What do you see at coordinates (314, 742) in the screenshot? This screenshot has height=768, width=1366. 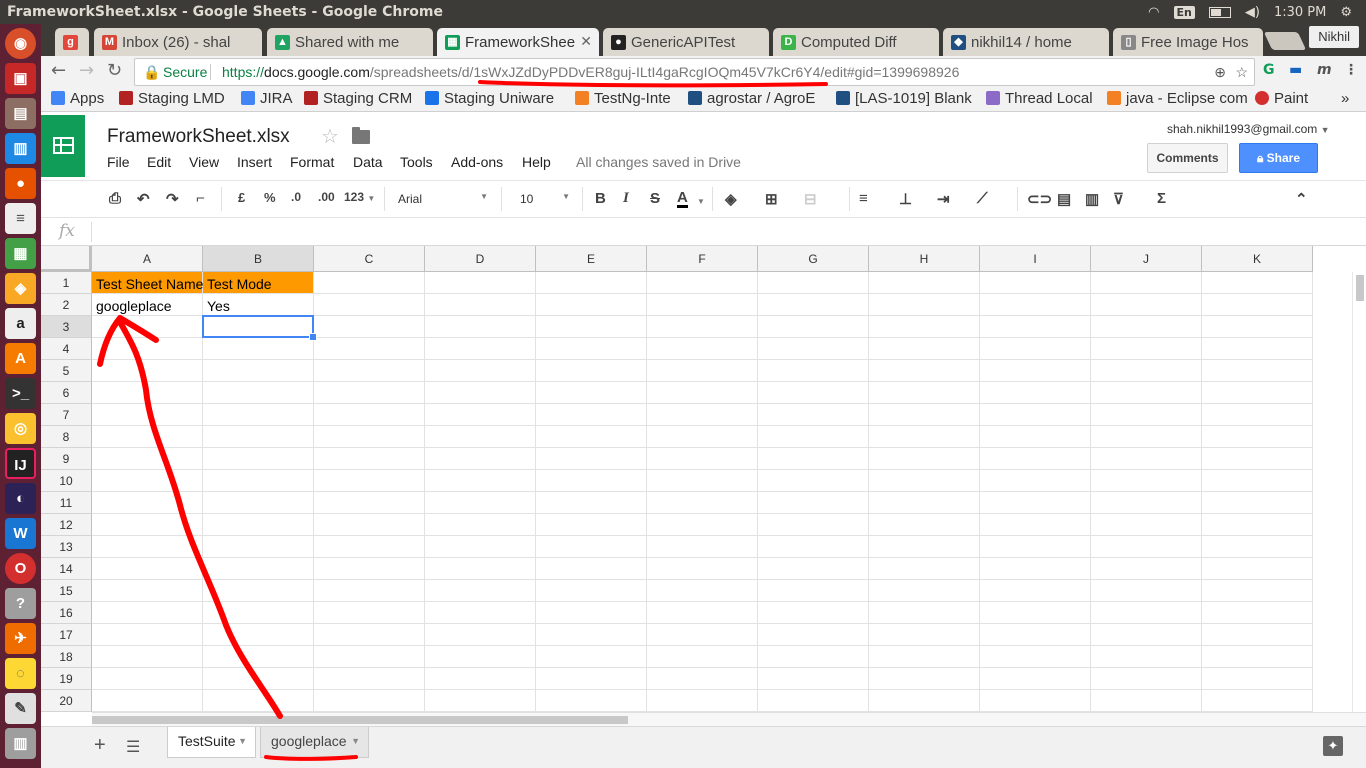 I see `sheet-tab-googleplace: googleplace ▼` at bounding box center [314, 742].